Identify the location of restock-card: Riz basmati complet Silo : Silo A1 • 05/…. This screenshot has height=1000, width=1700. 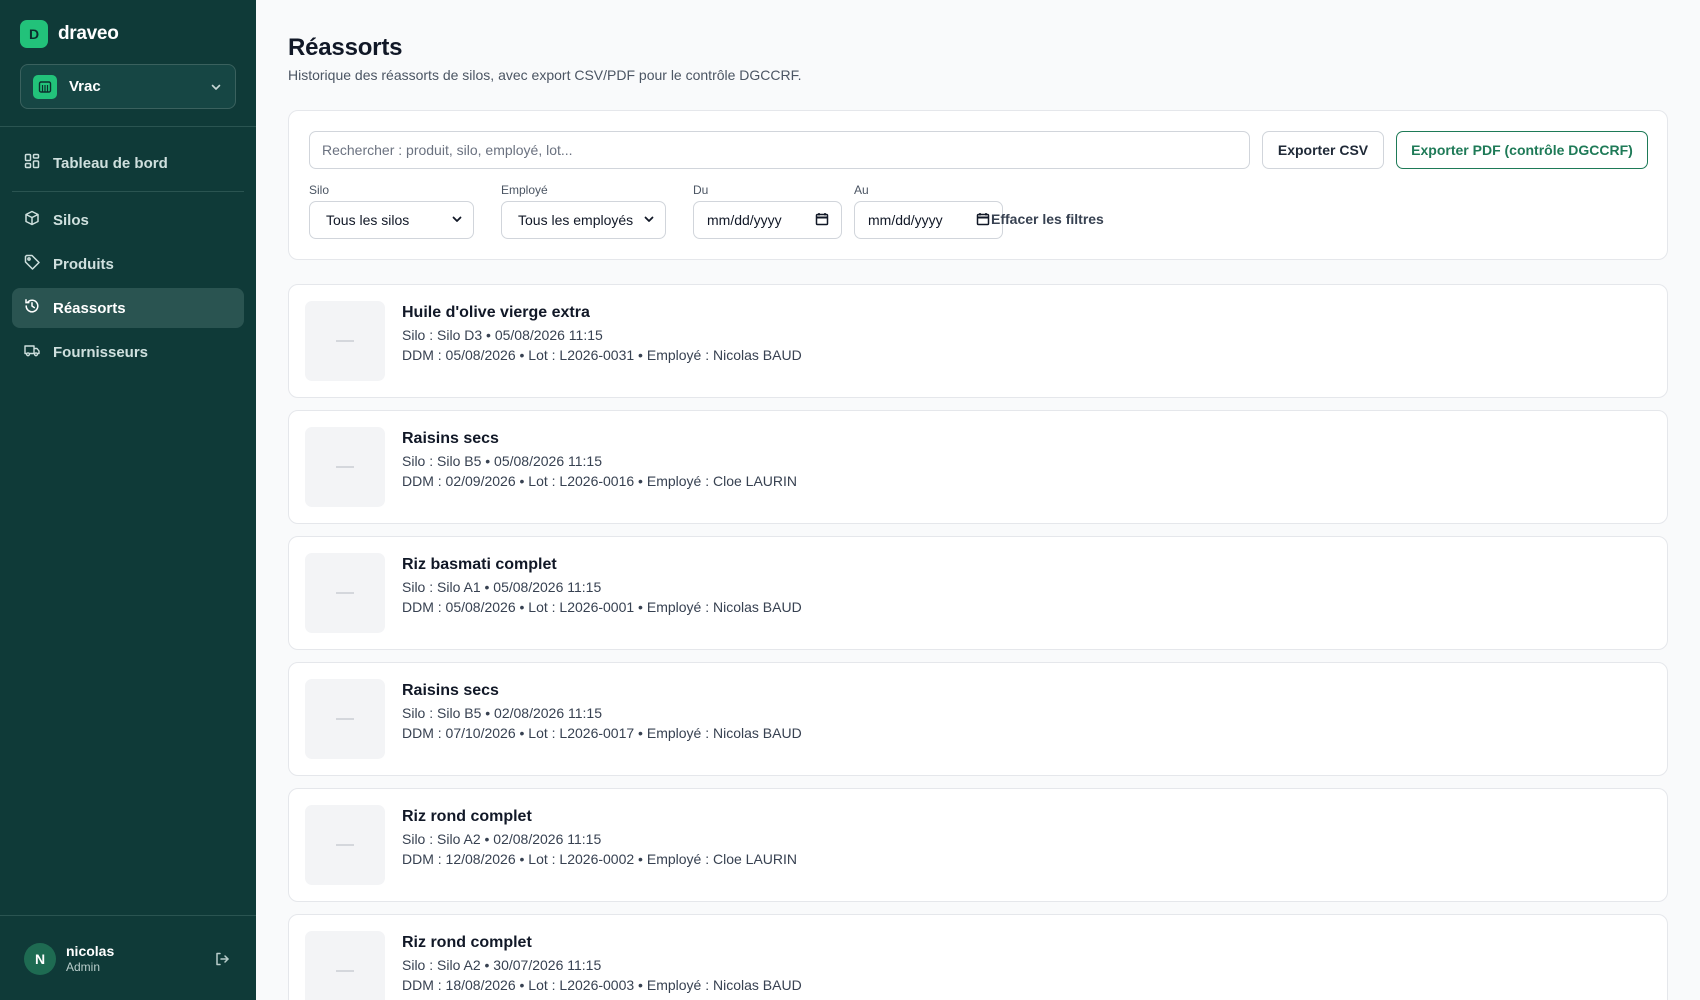
(978, 593).